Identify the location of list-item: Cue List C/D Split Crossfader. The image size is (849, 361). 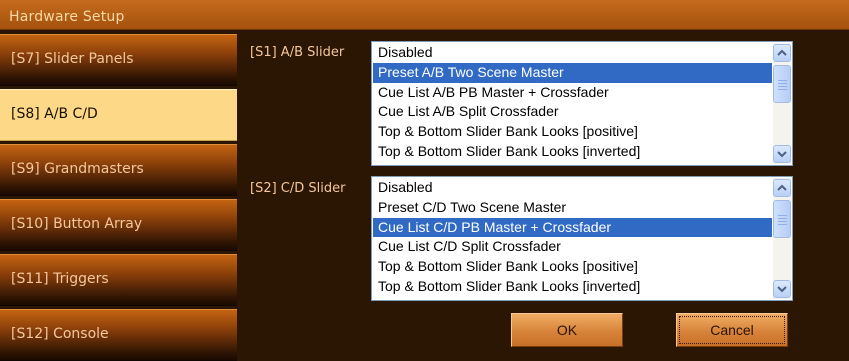
(572, 247).